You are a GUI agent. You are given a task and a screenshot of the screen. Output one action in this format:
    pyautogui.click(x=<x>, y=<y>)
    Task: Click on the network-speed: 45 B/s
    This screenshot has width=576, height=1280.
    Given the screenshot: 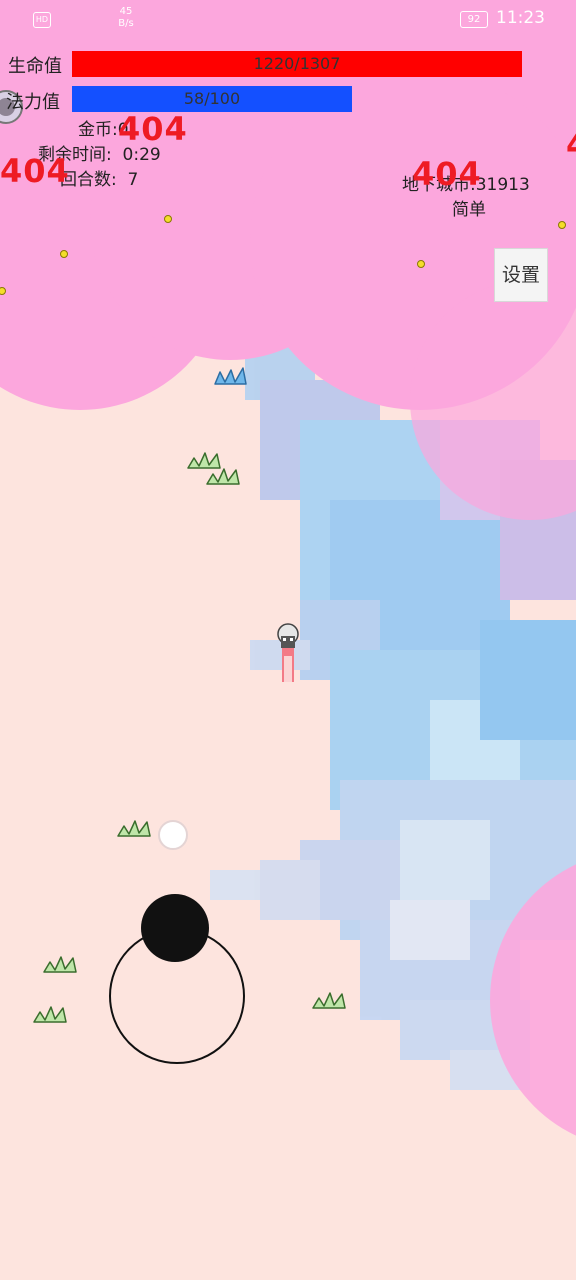 What is the action you would take?
    pyautogui.click(x=126, y=18)
    